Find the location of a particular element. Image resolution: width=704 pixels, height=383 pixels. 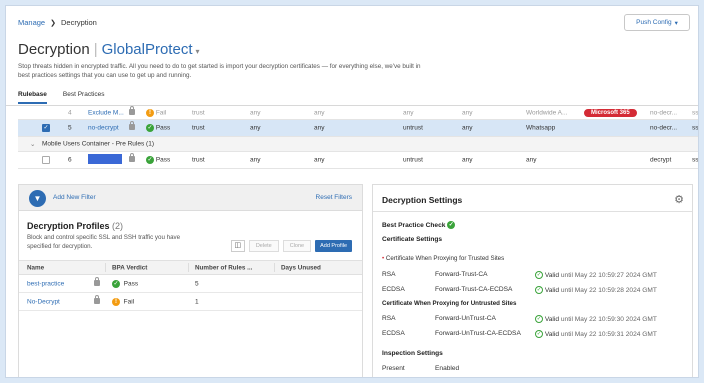

inspection-settings-heading: Inspection Settings is located at coordinates (412, 353).